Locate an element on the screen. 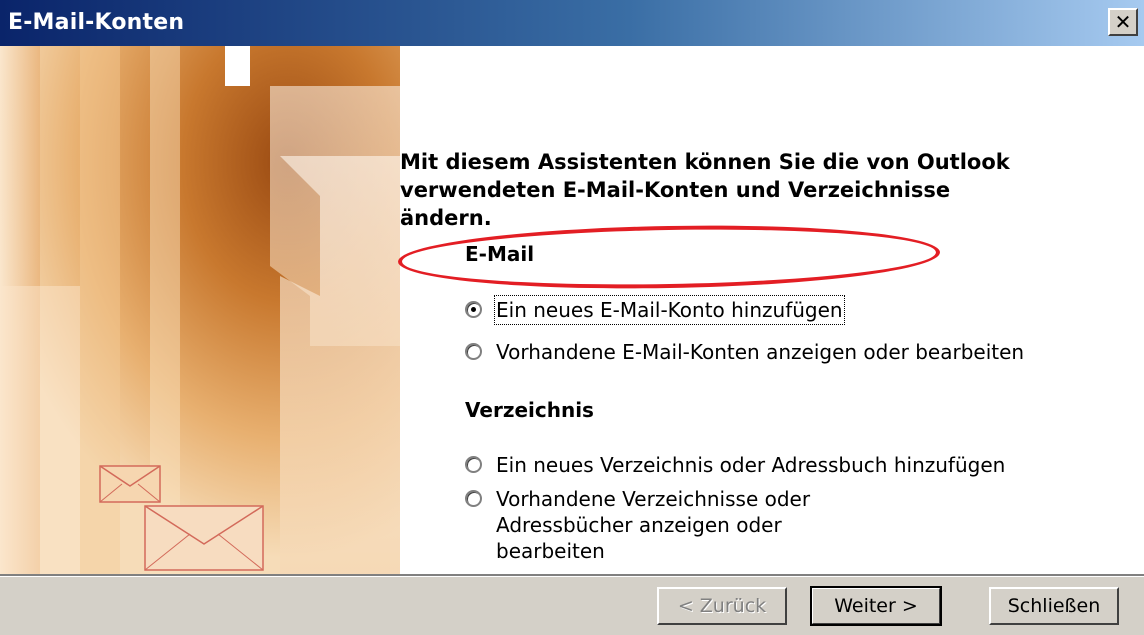  title-bar: E-Mail-Konten ✕ is located at coordinates (572, 23).